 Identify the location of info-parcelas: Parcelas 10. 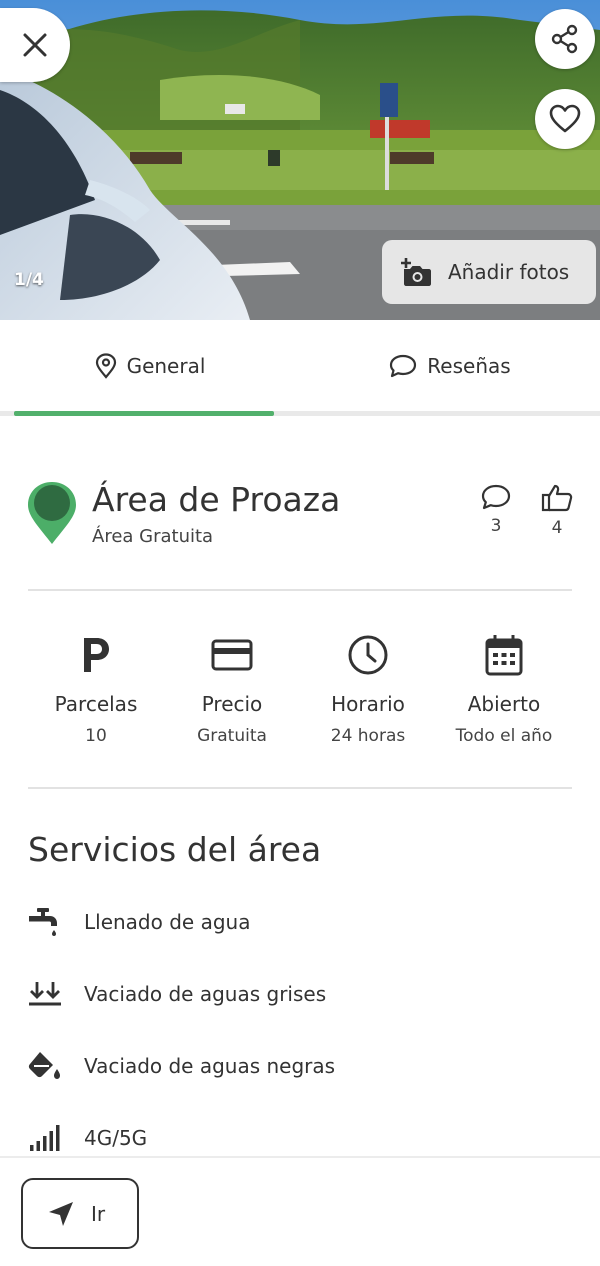
(96, 689).